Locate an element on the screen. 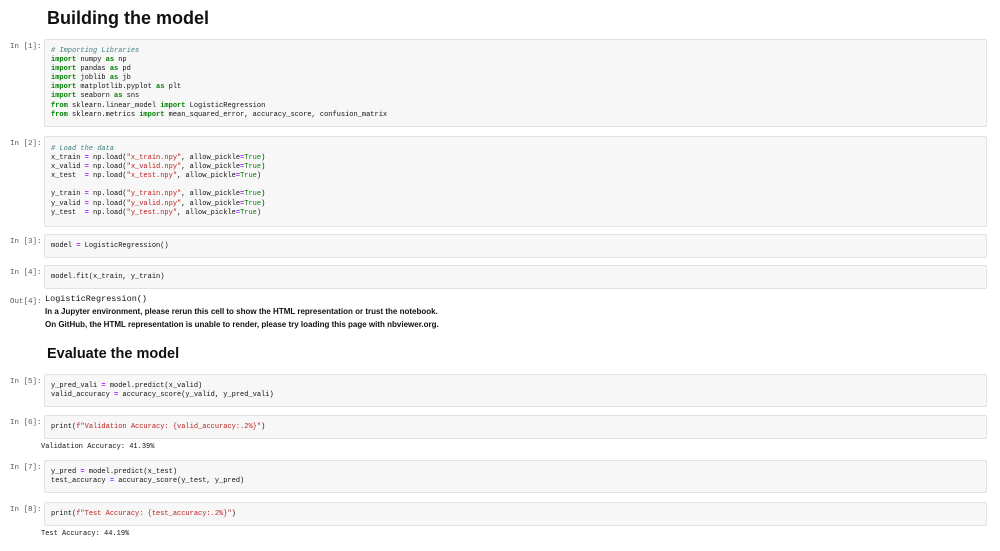 The width and height of the screenshot is (1000, 551). code-line: model = LogisticRegression() is located at coordinates (518, 246).